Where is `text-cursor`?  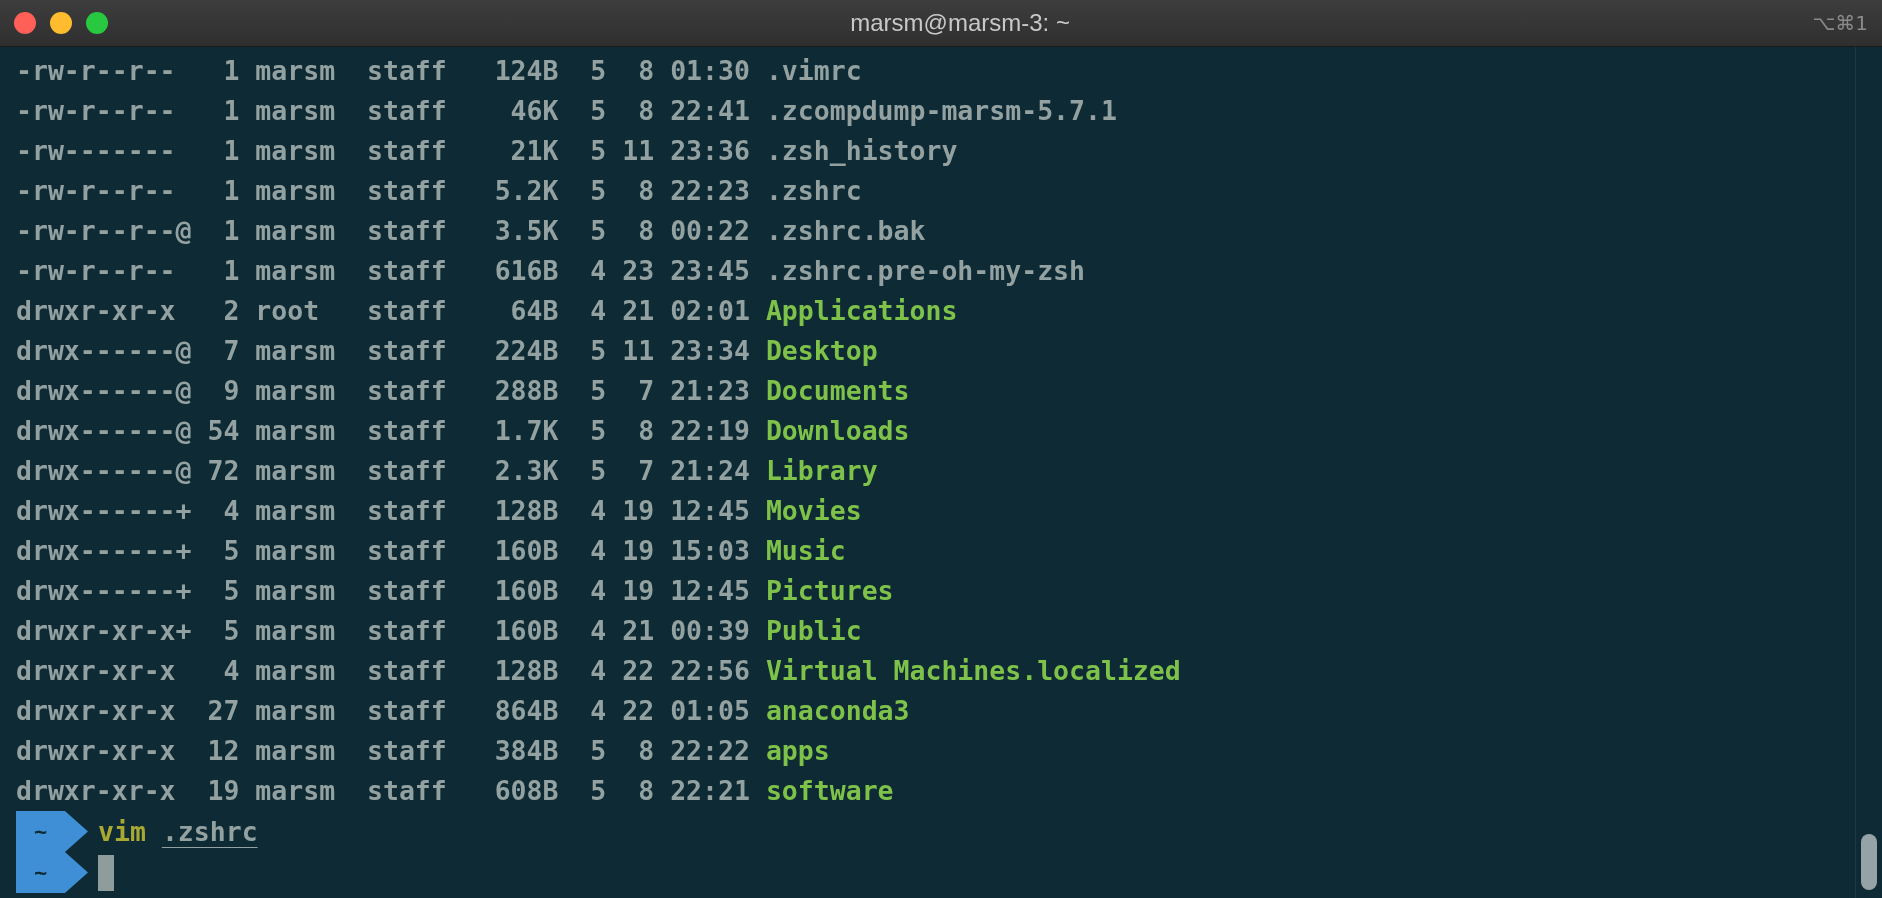
text-cursor is located at coordinates (106, 872).